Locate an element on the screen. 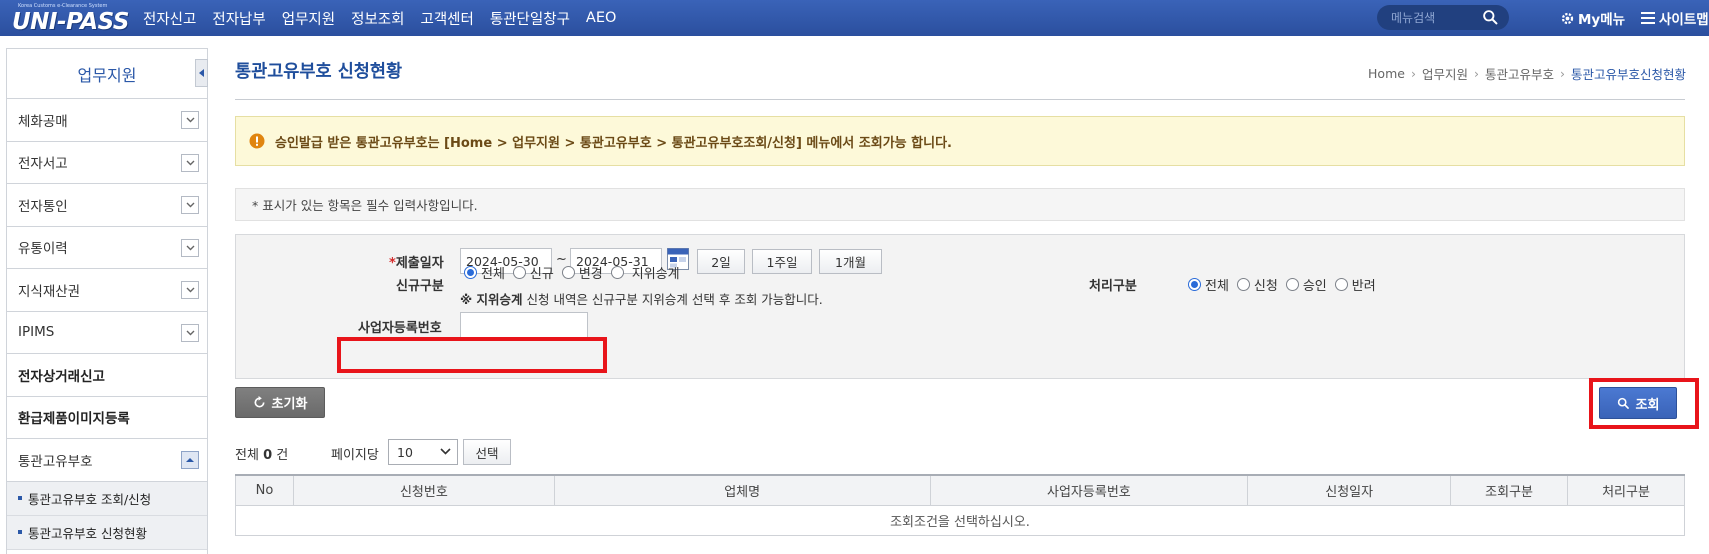  required-star: * is located at coordinates (392, 263).